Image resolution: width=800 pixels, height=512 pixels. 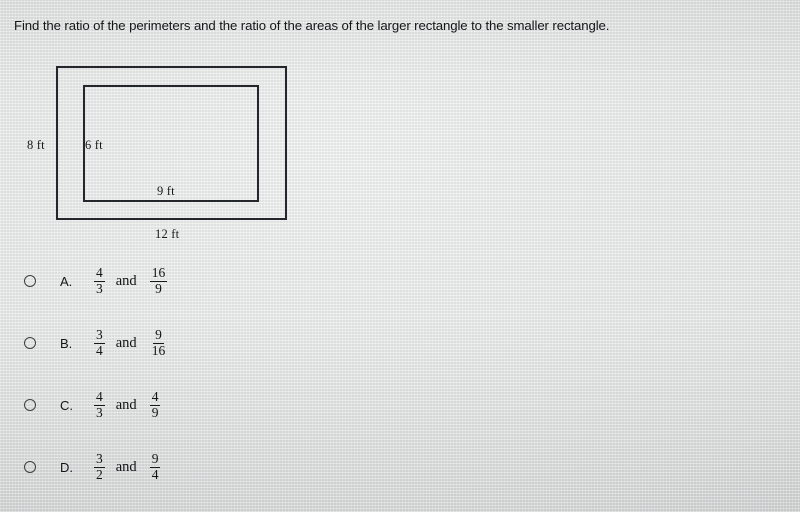 What do you see at coordinates (99, 397) in the screenshot?
I see `option-c-first-numerator: 4` at bounding box center [99, 397].